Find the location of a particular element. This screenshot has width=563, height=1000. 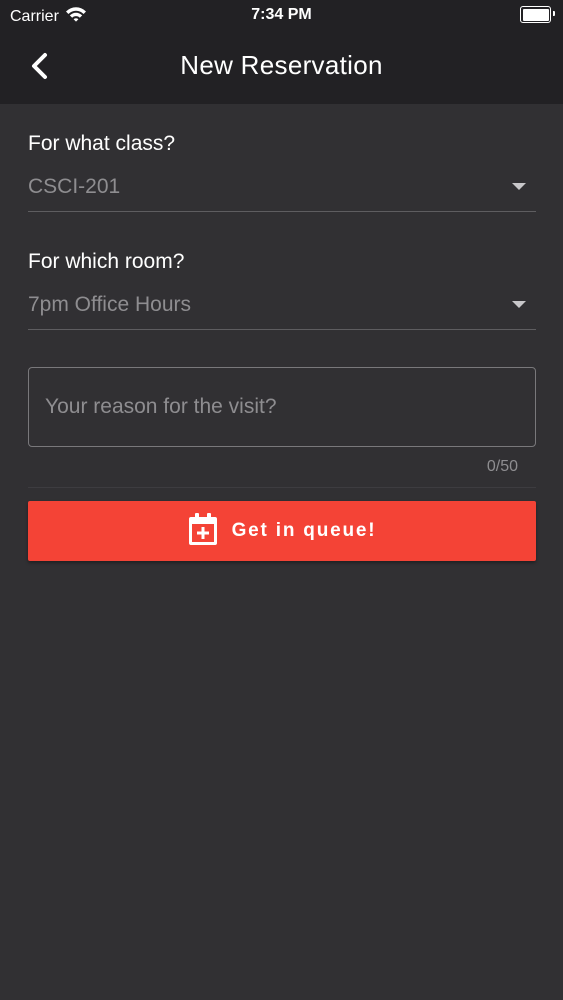

navigation-bar: New Reservation is located at coordinates (281, 69).